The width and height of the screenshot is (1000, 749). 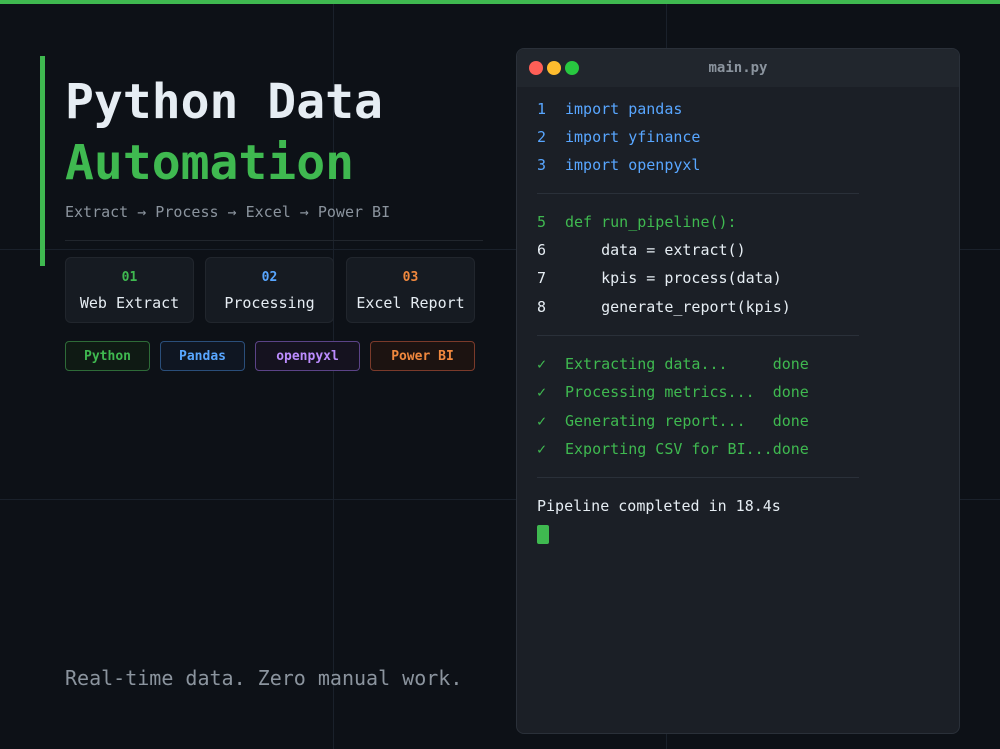 I want to click on line-number: 8, so click(x=542, y=307).